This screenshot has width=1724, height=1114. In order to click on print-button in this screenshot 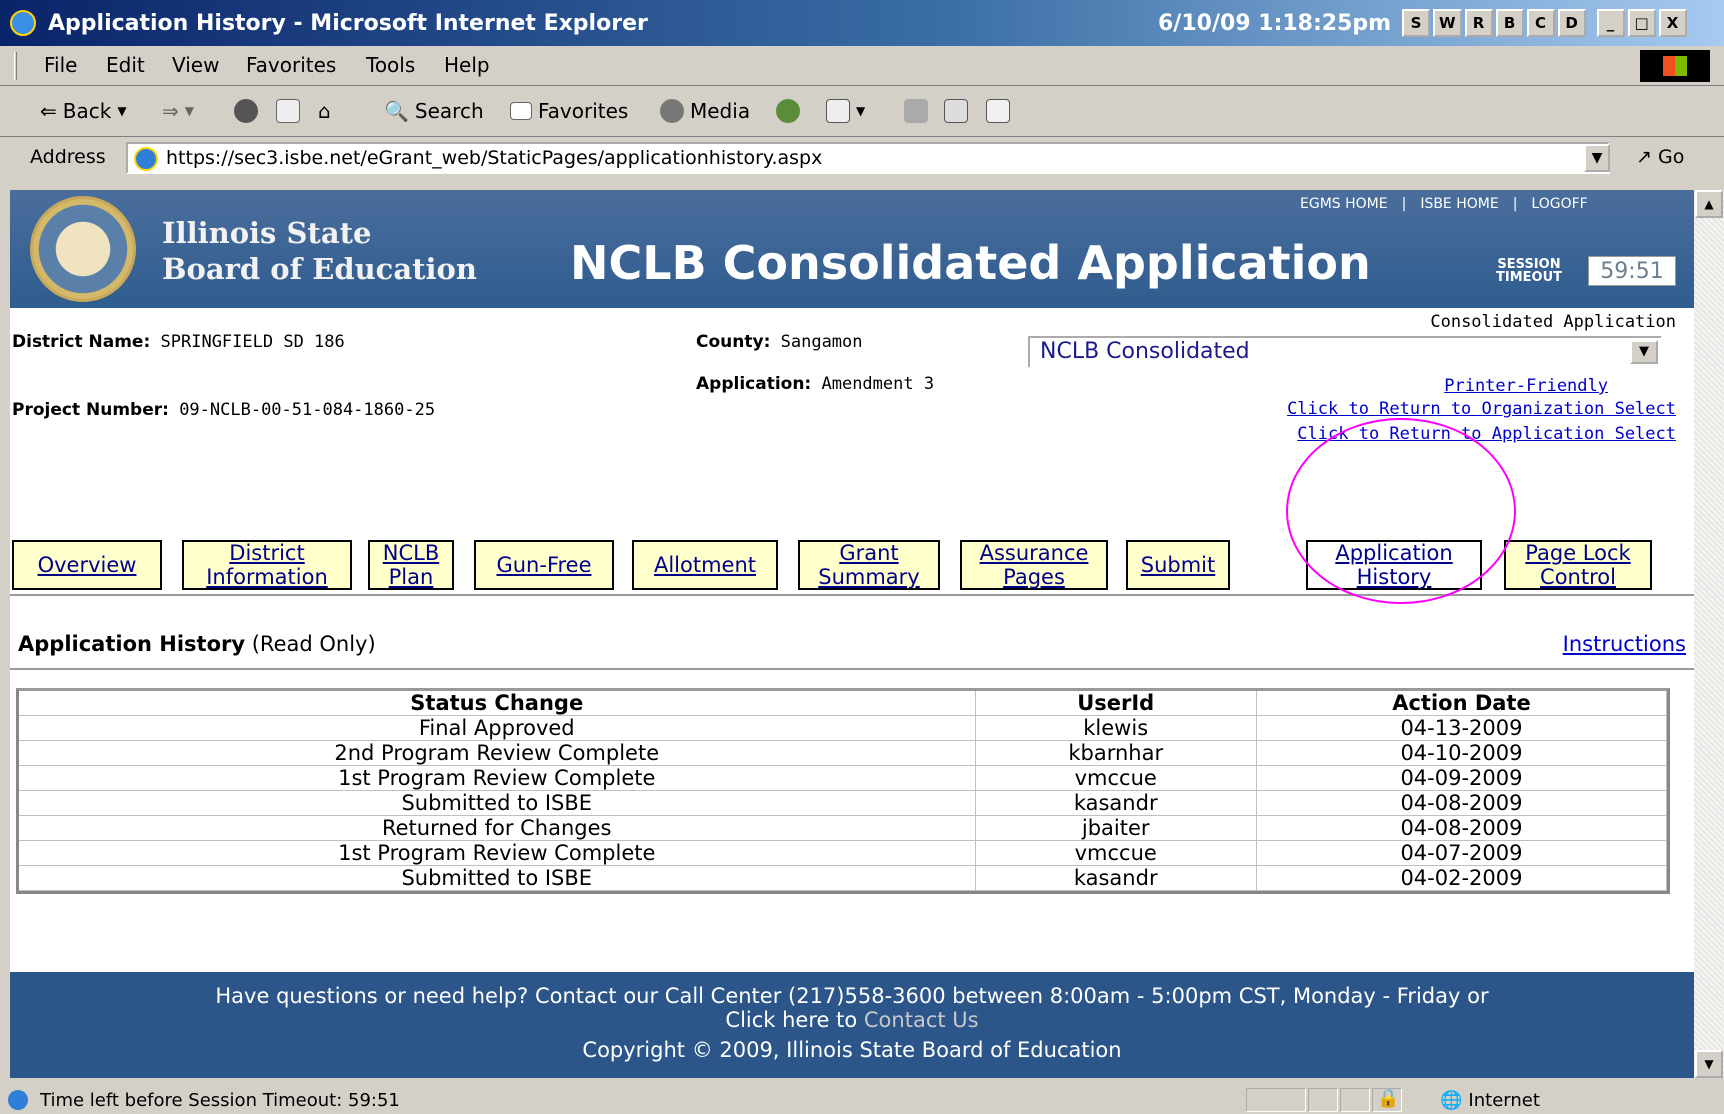, I will do `click(916, 111)`.